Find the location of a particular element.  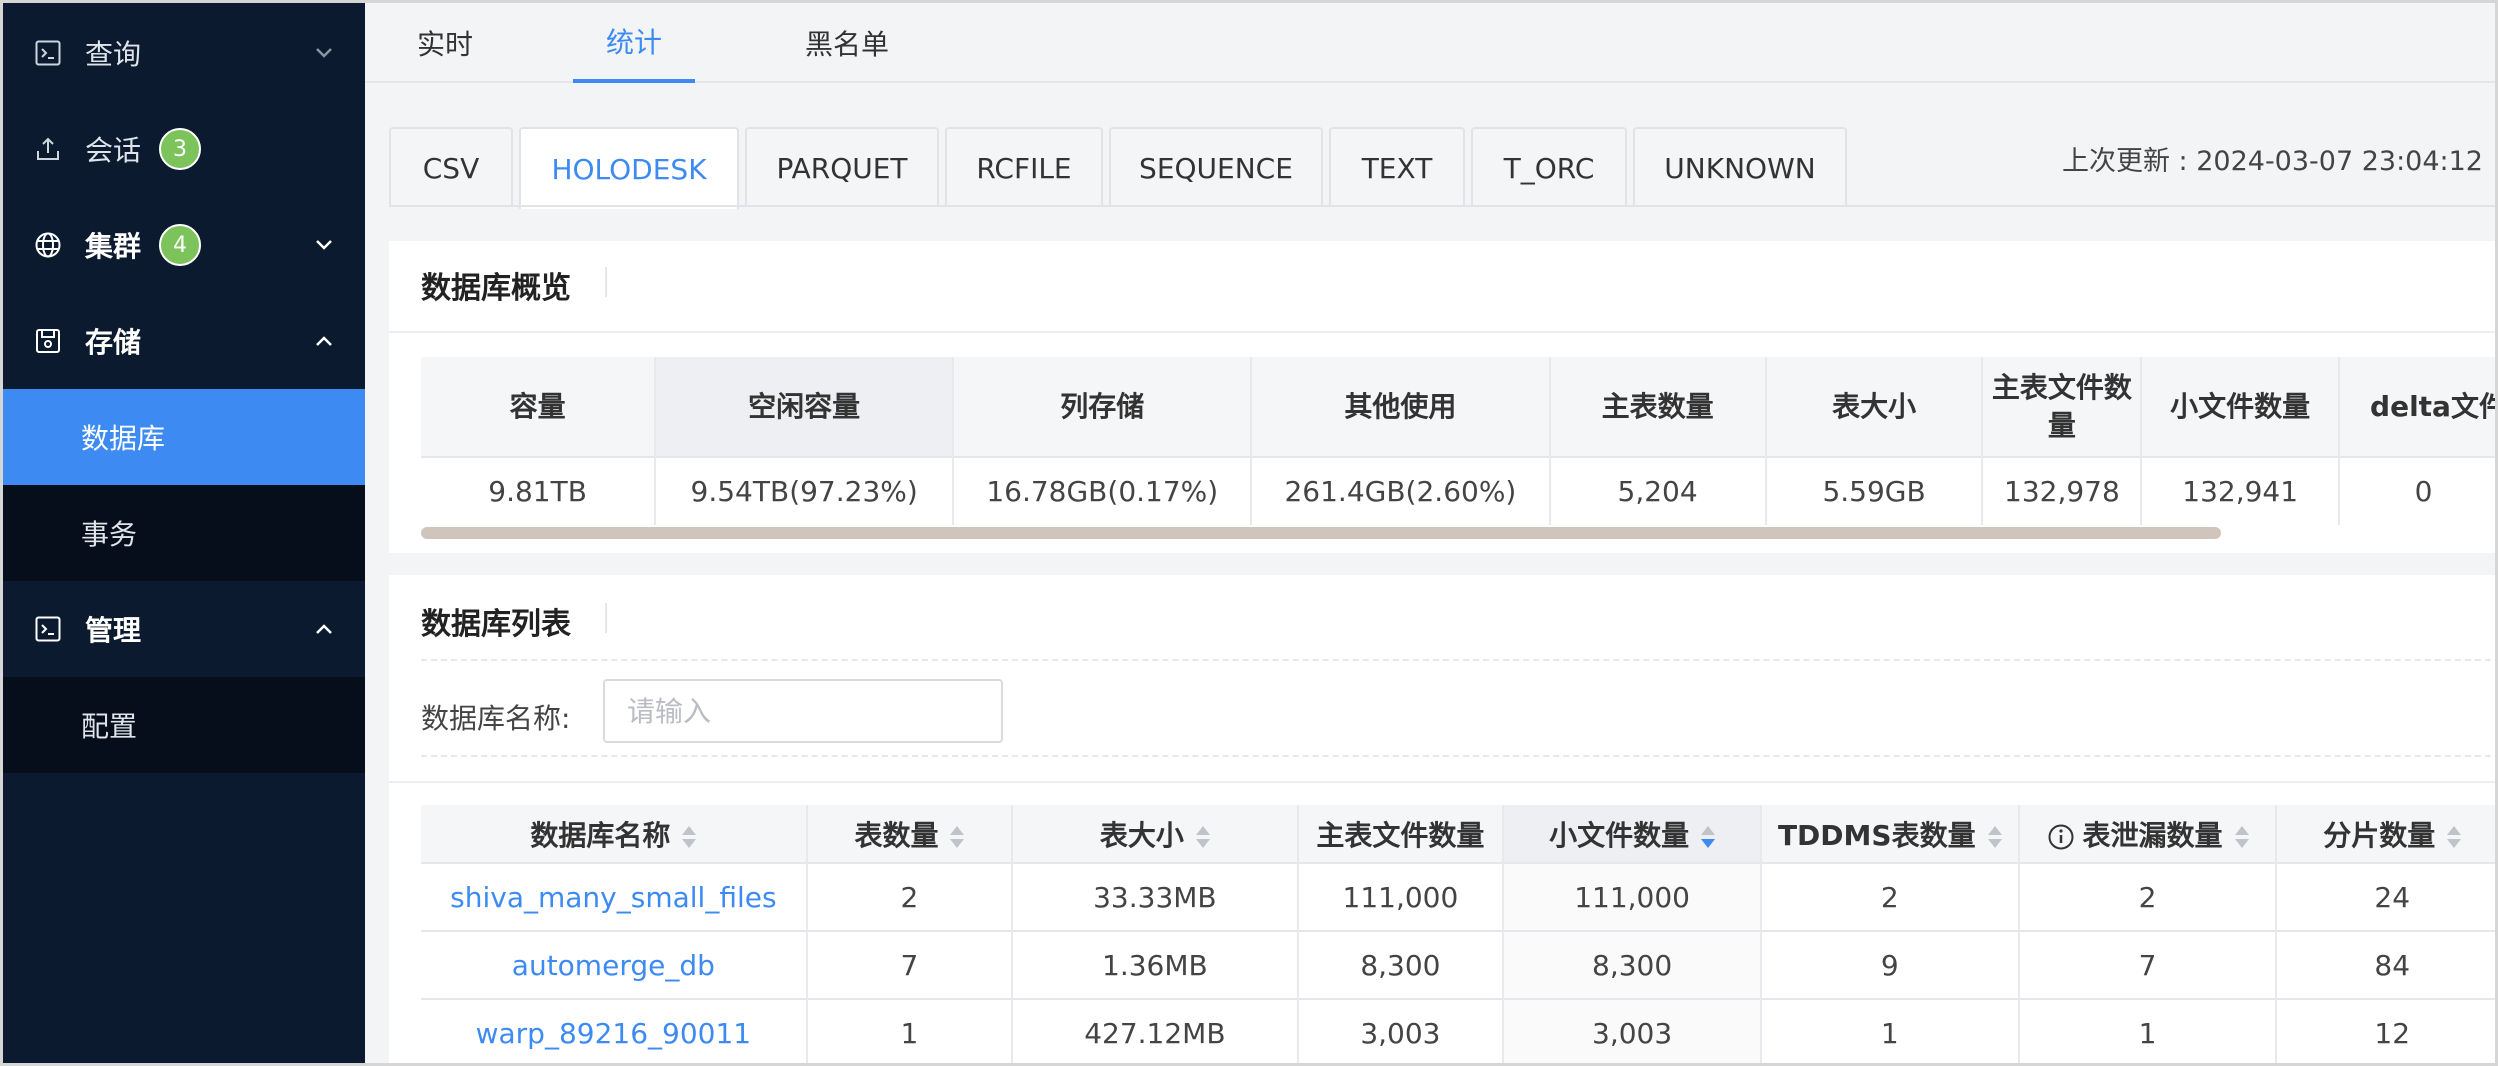

column-header-label: 分片数量 is located at coordinates (2379, 835).